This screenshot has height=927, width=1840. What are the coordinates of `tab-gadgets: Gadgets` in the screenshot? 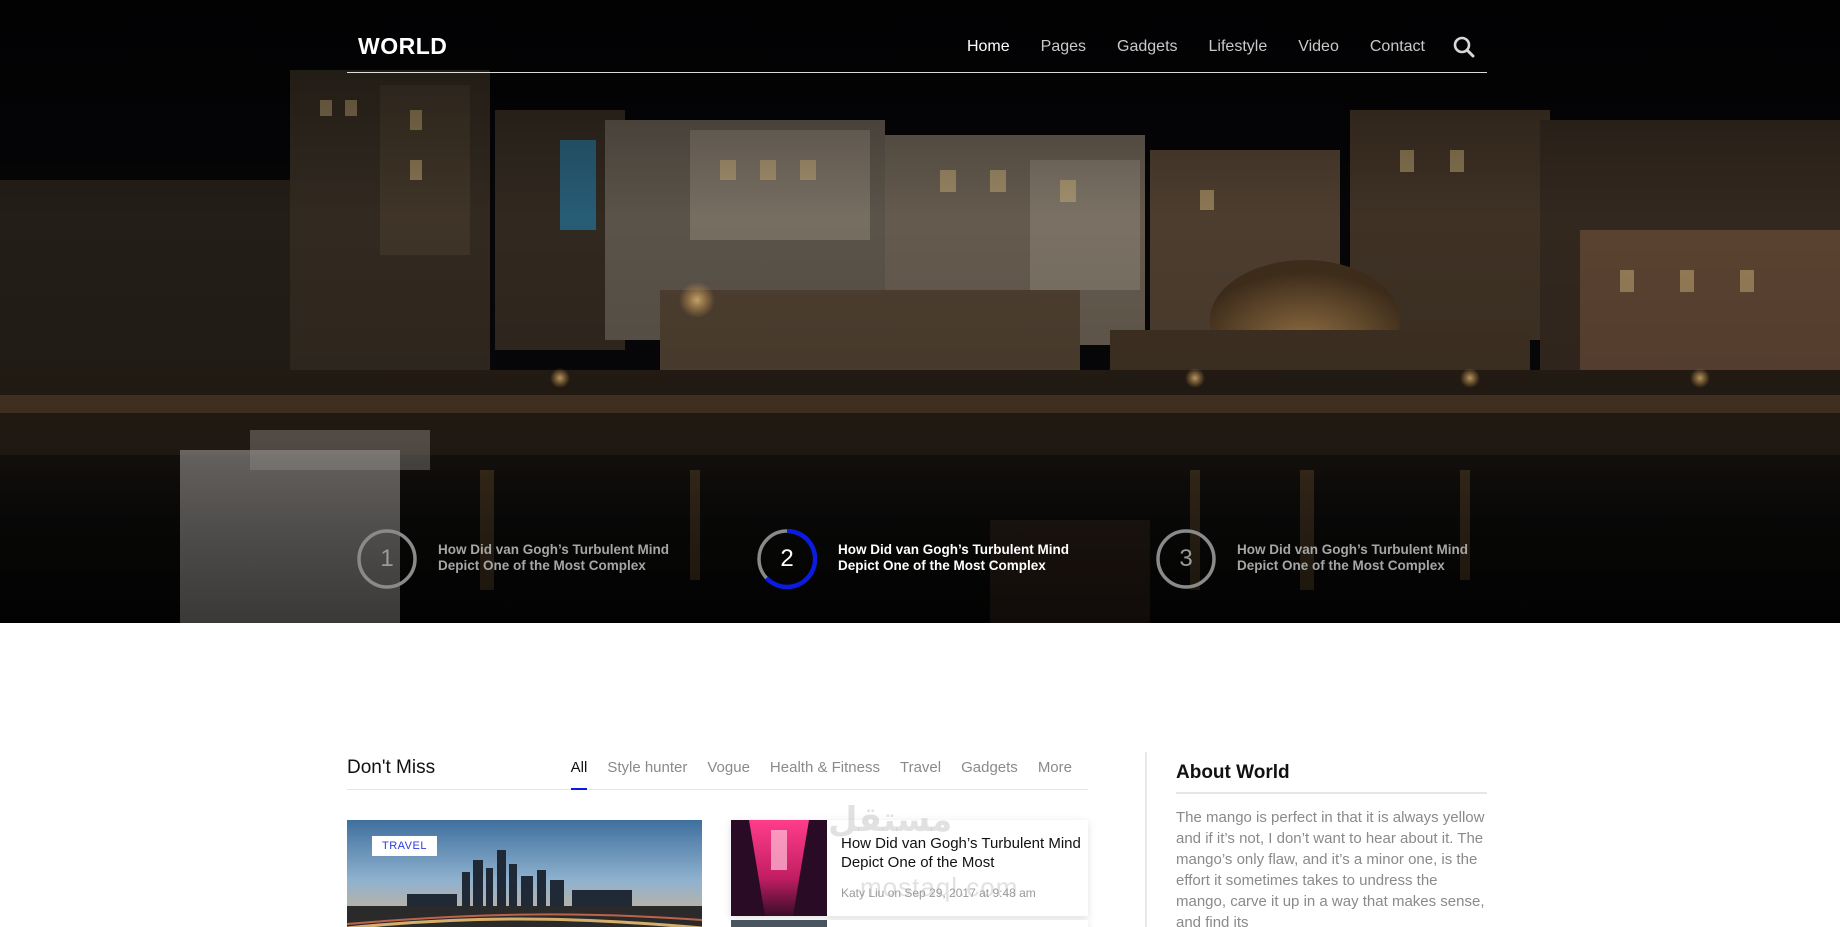 It's located at (989, 774).